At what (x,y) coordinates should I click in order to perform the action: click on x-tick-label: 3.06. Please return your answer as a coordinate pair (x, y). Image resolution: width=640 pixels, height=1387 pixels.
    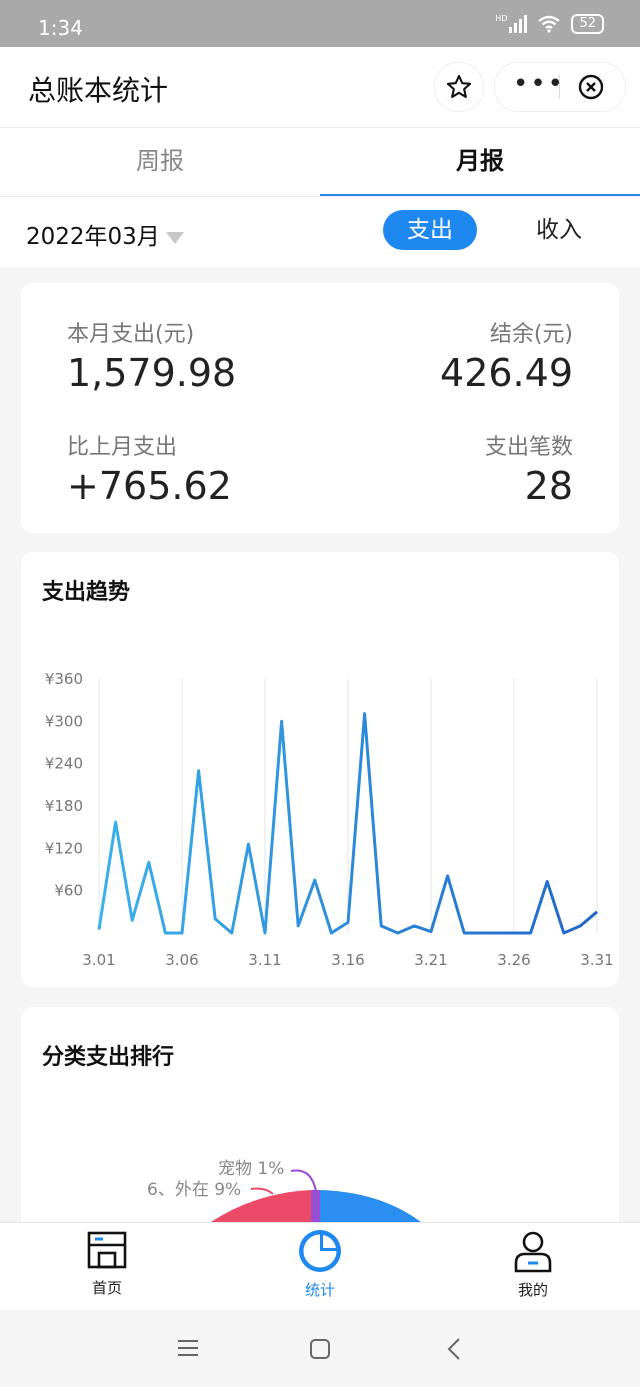
    Looking at the image, I should click on (181, 960).